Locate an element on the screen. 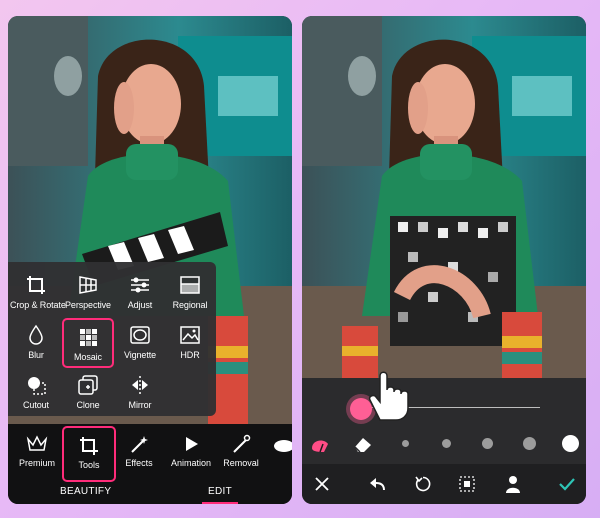 The height and width of the screenshot is (518, 600). tool-vignette: Vignette is located at coordinates (140, 343).